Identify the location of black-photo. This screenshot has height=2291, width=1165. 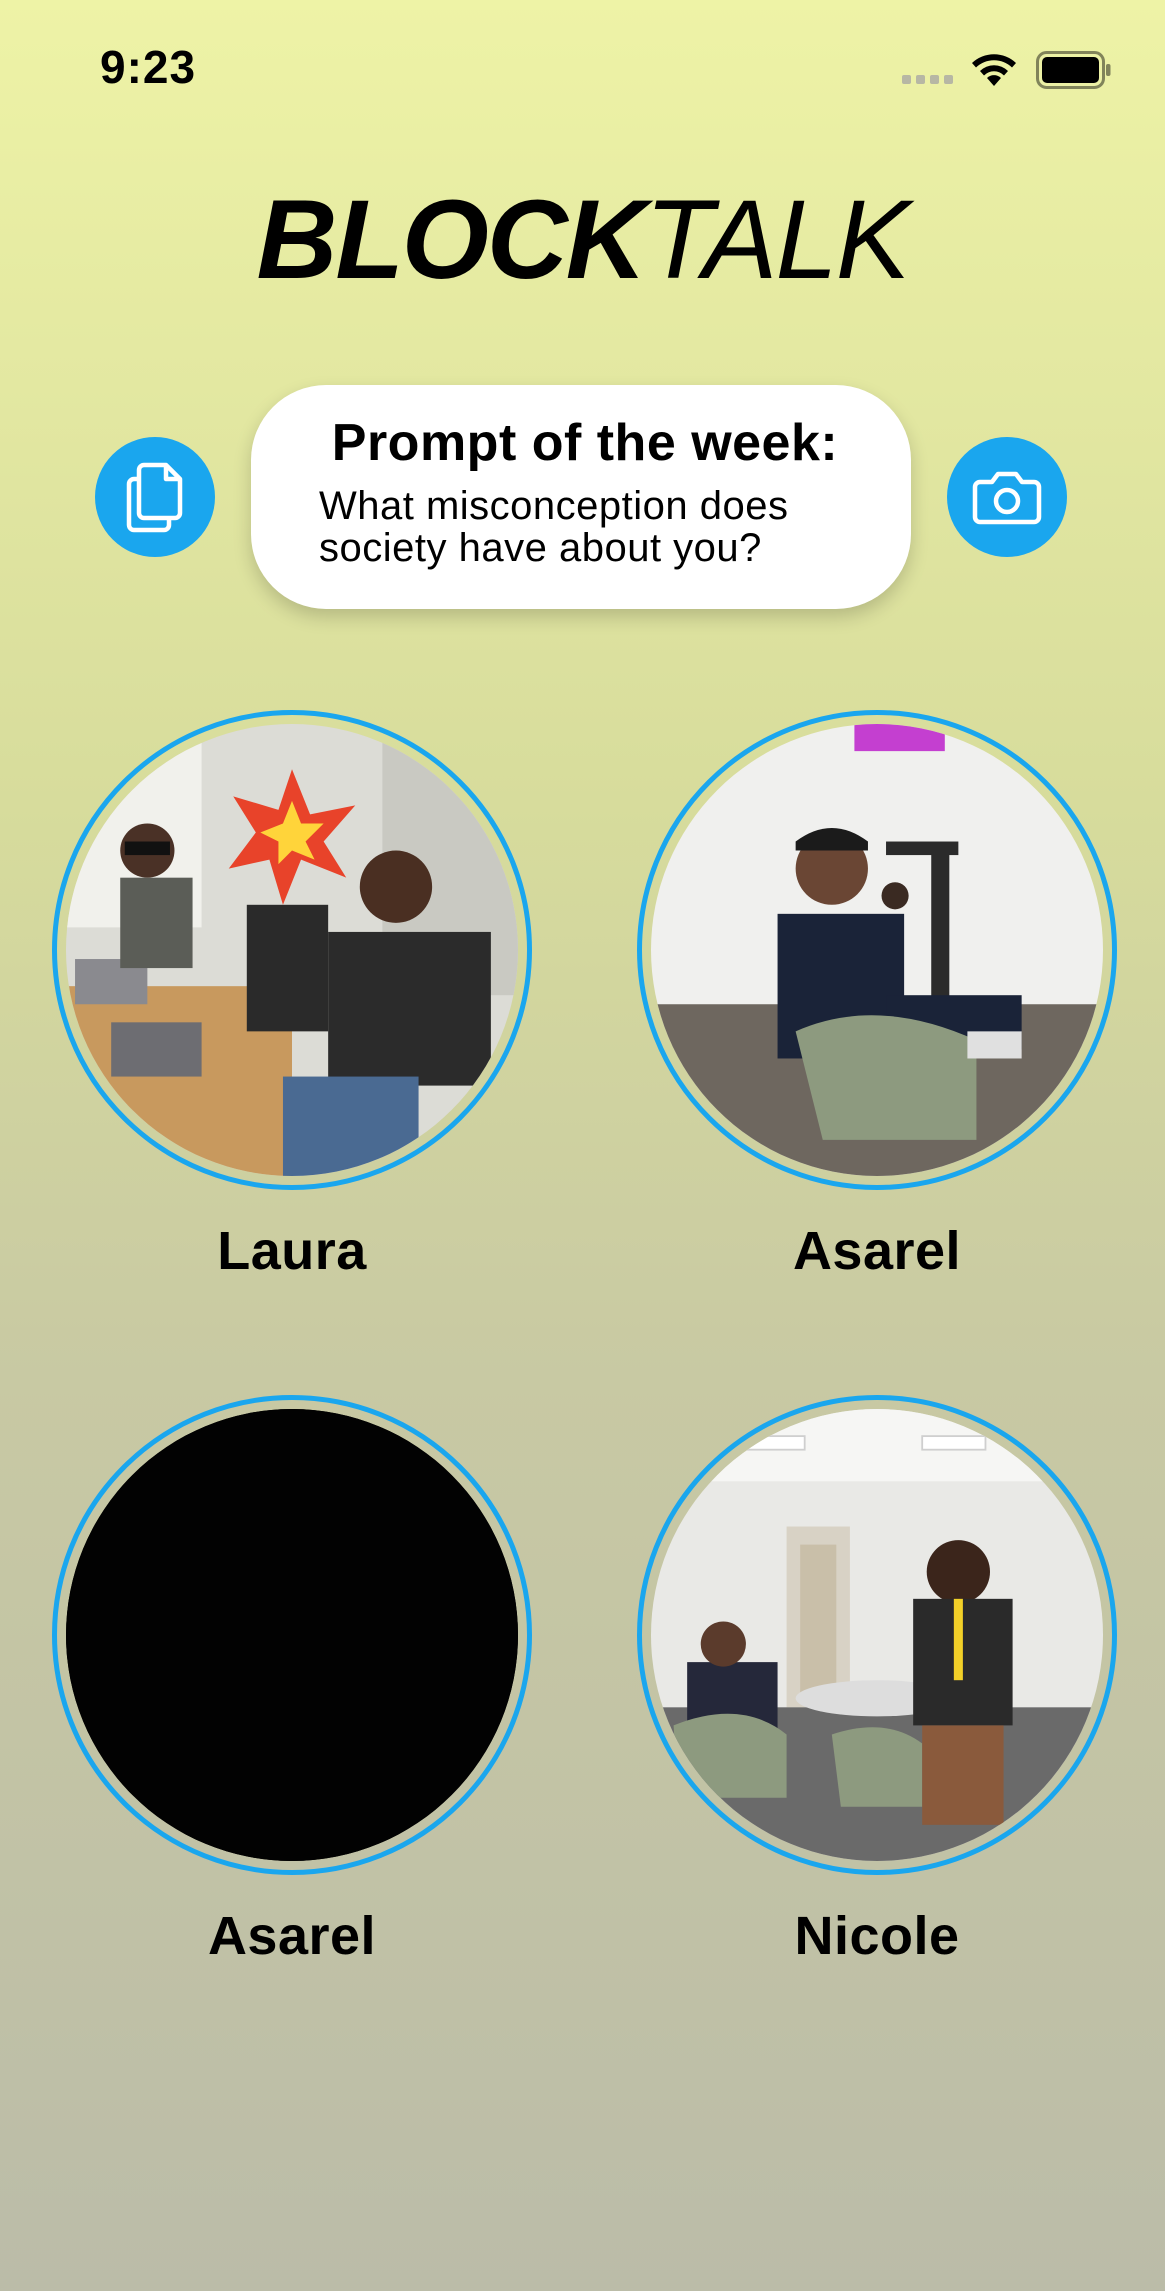
(292, 1635).